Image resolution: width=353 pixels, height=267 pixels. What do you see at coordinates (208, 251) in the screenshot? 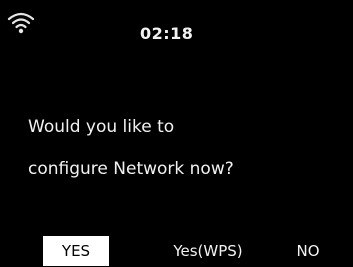
I see `yes-wps-option: Yes(WPS)` at bounding box center [208, 251].